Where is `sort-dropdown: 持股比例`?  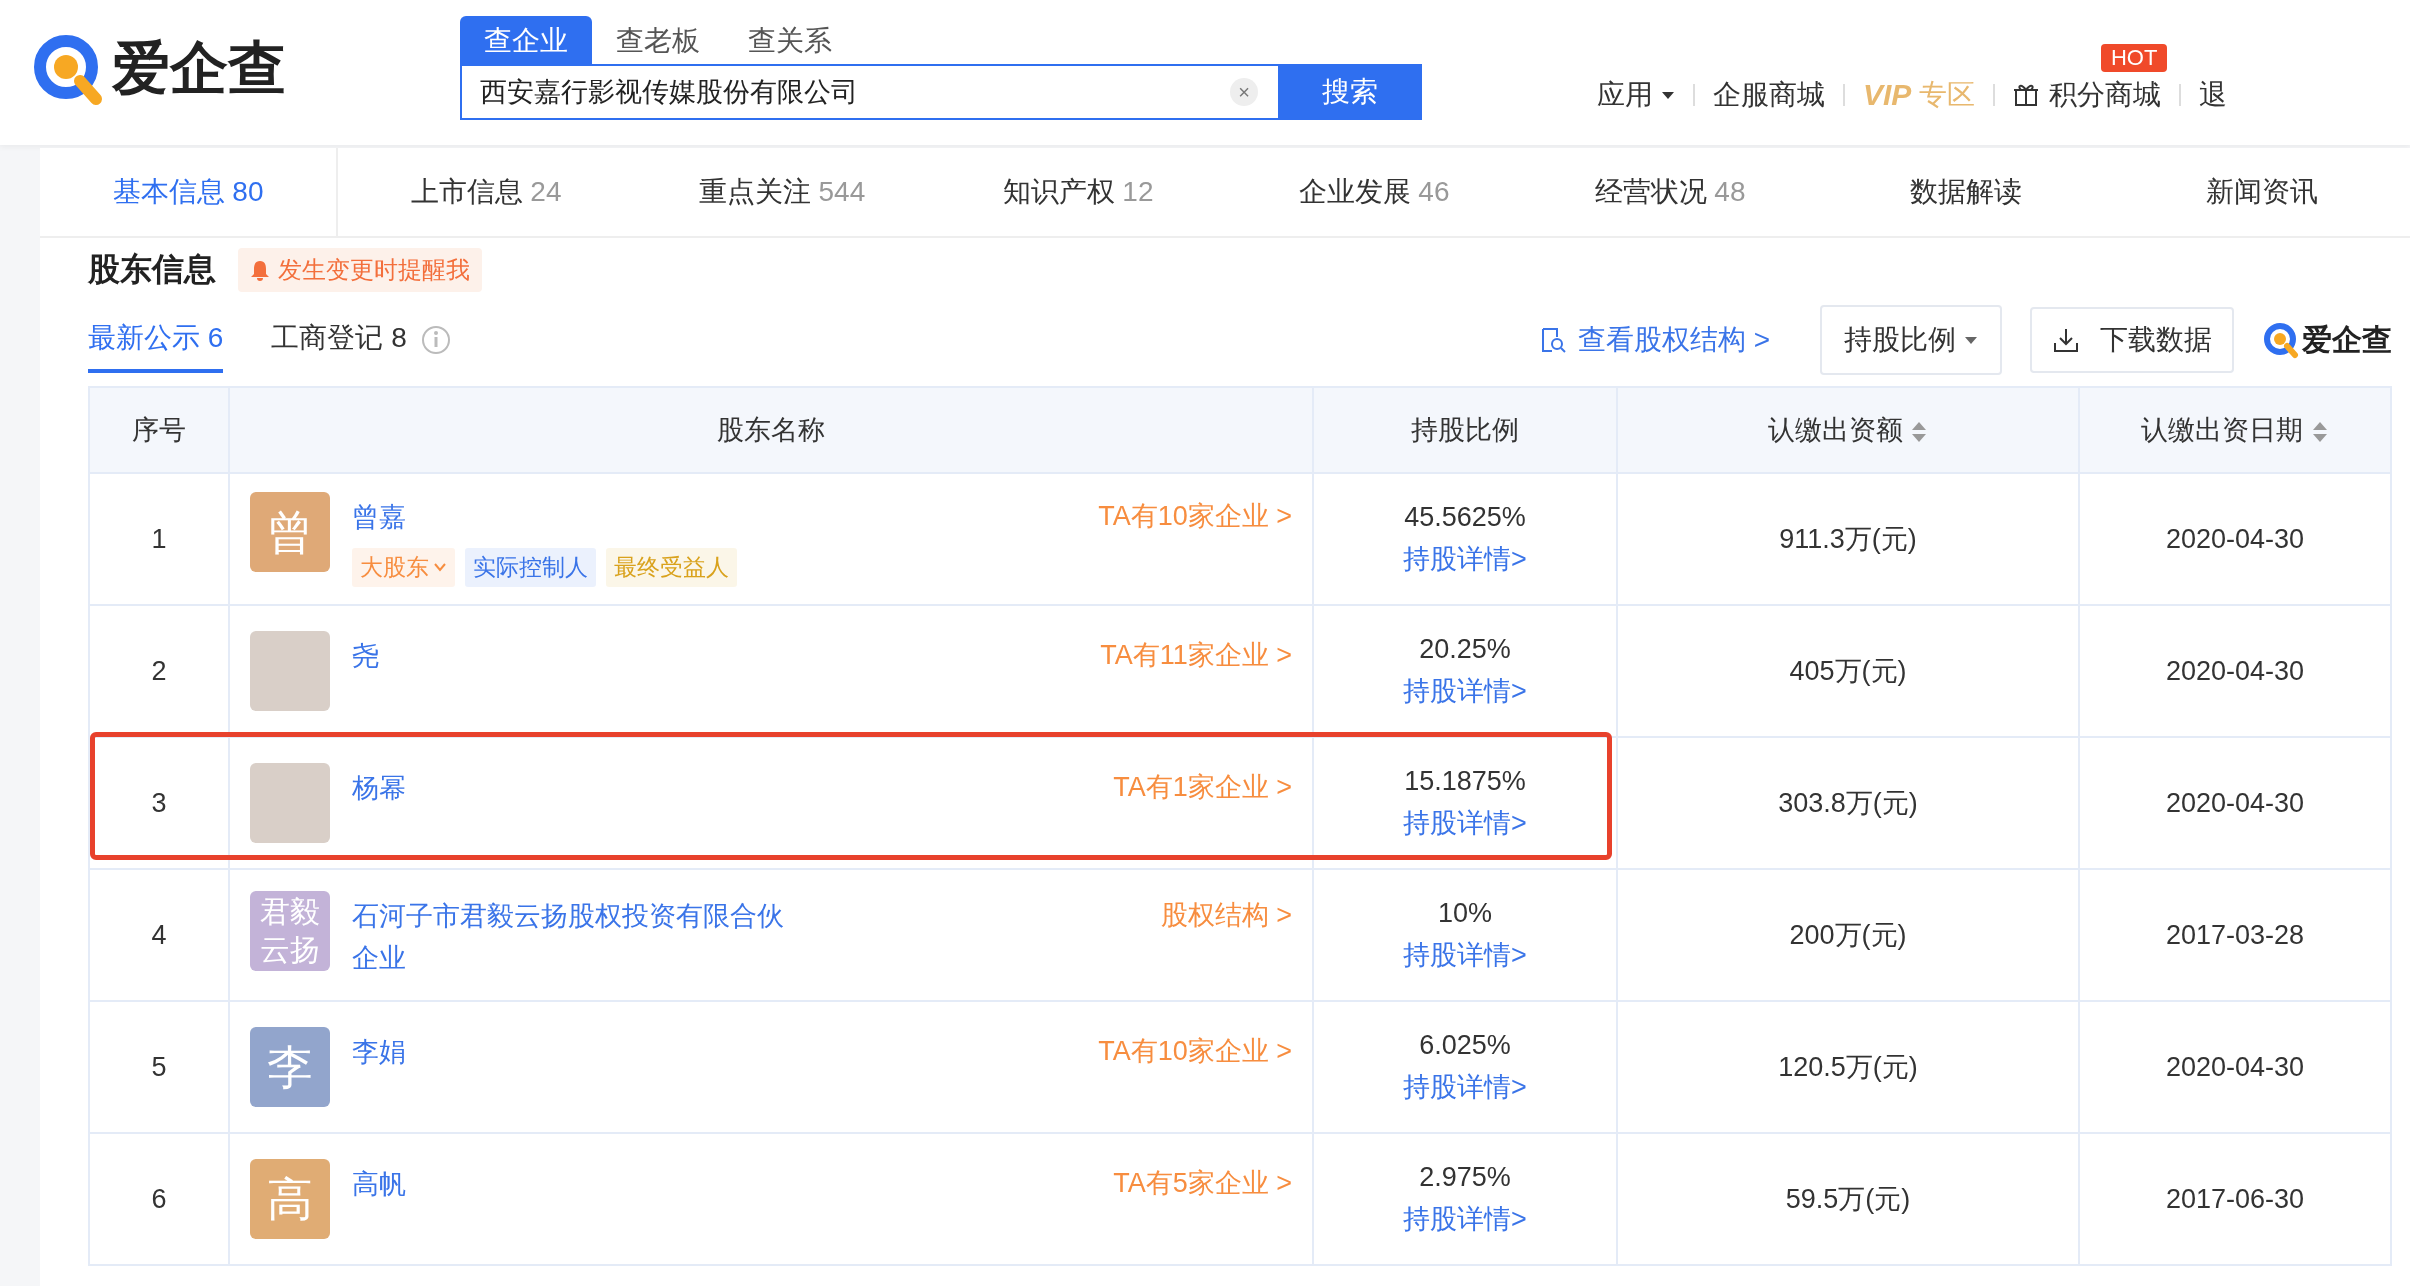 sort-dropdown: 持股比例 is located at coordinates (1911, 340).